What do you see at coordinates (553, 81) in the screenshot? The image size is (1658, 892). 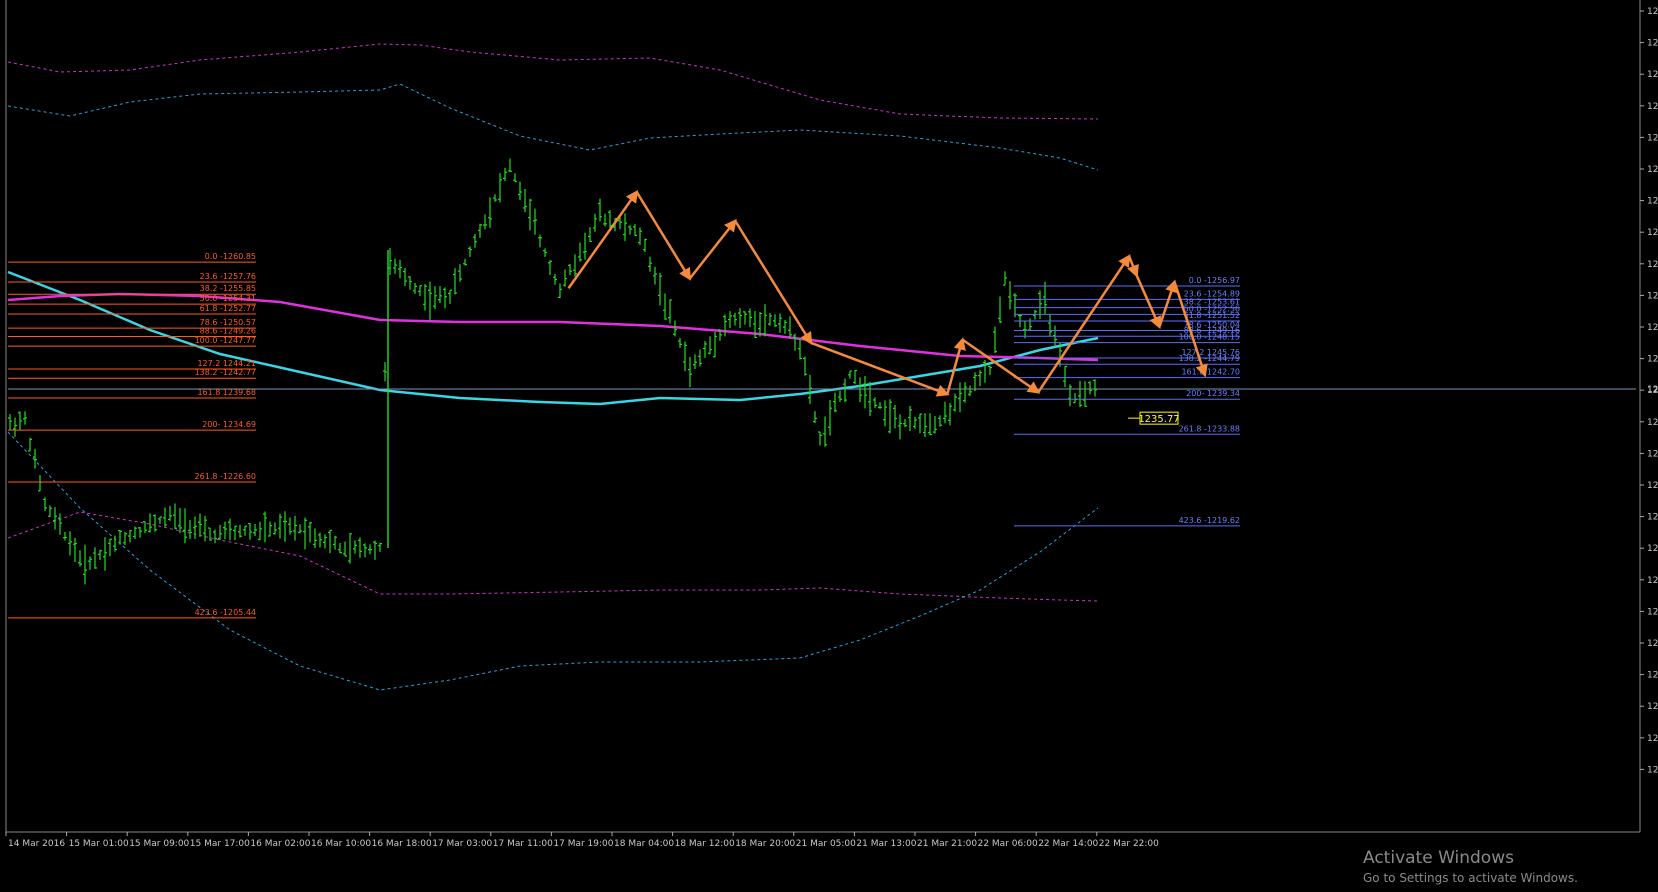 I see `upper-envelope-magenta` at bounding box center [553, 81].